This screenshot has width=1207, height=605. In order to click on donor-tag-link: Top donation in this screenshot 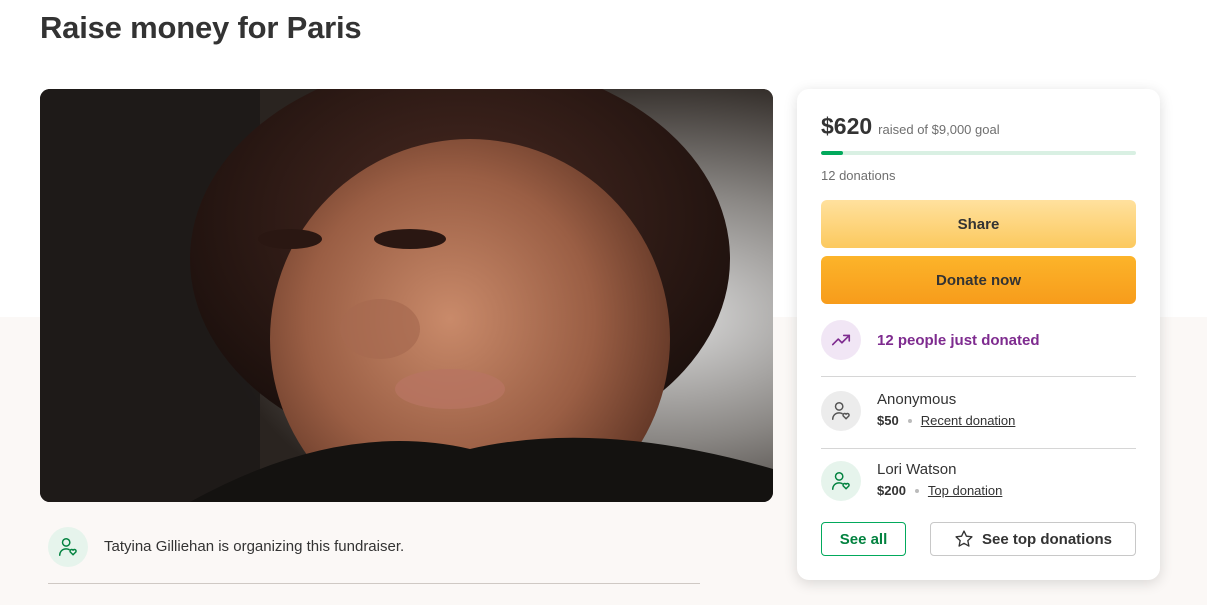, I will do `click(965, 490)`.